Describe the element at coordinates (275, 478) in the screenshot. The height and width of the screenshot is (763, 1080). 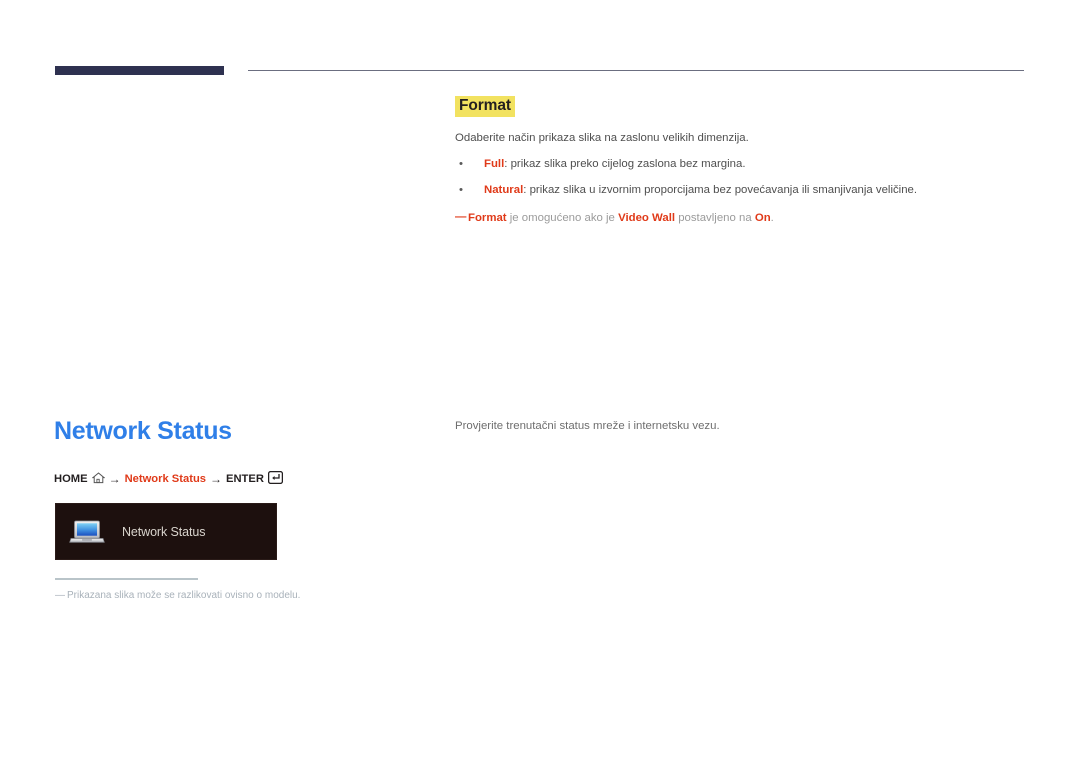
I see `enter-key-icon` at that location.